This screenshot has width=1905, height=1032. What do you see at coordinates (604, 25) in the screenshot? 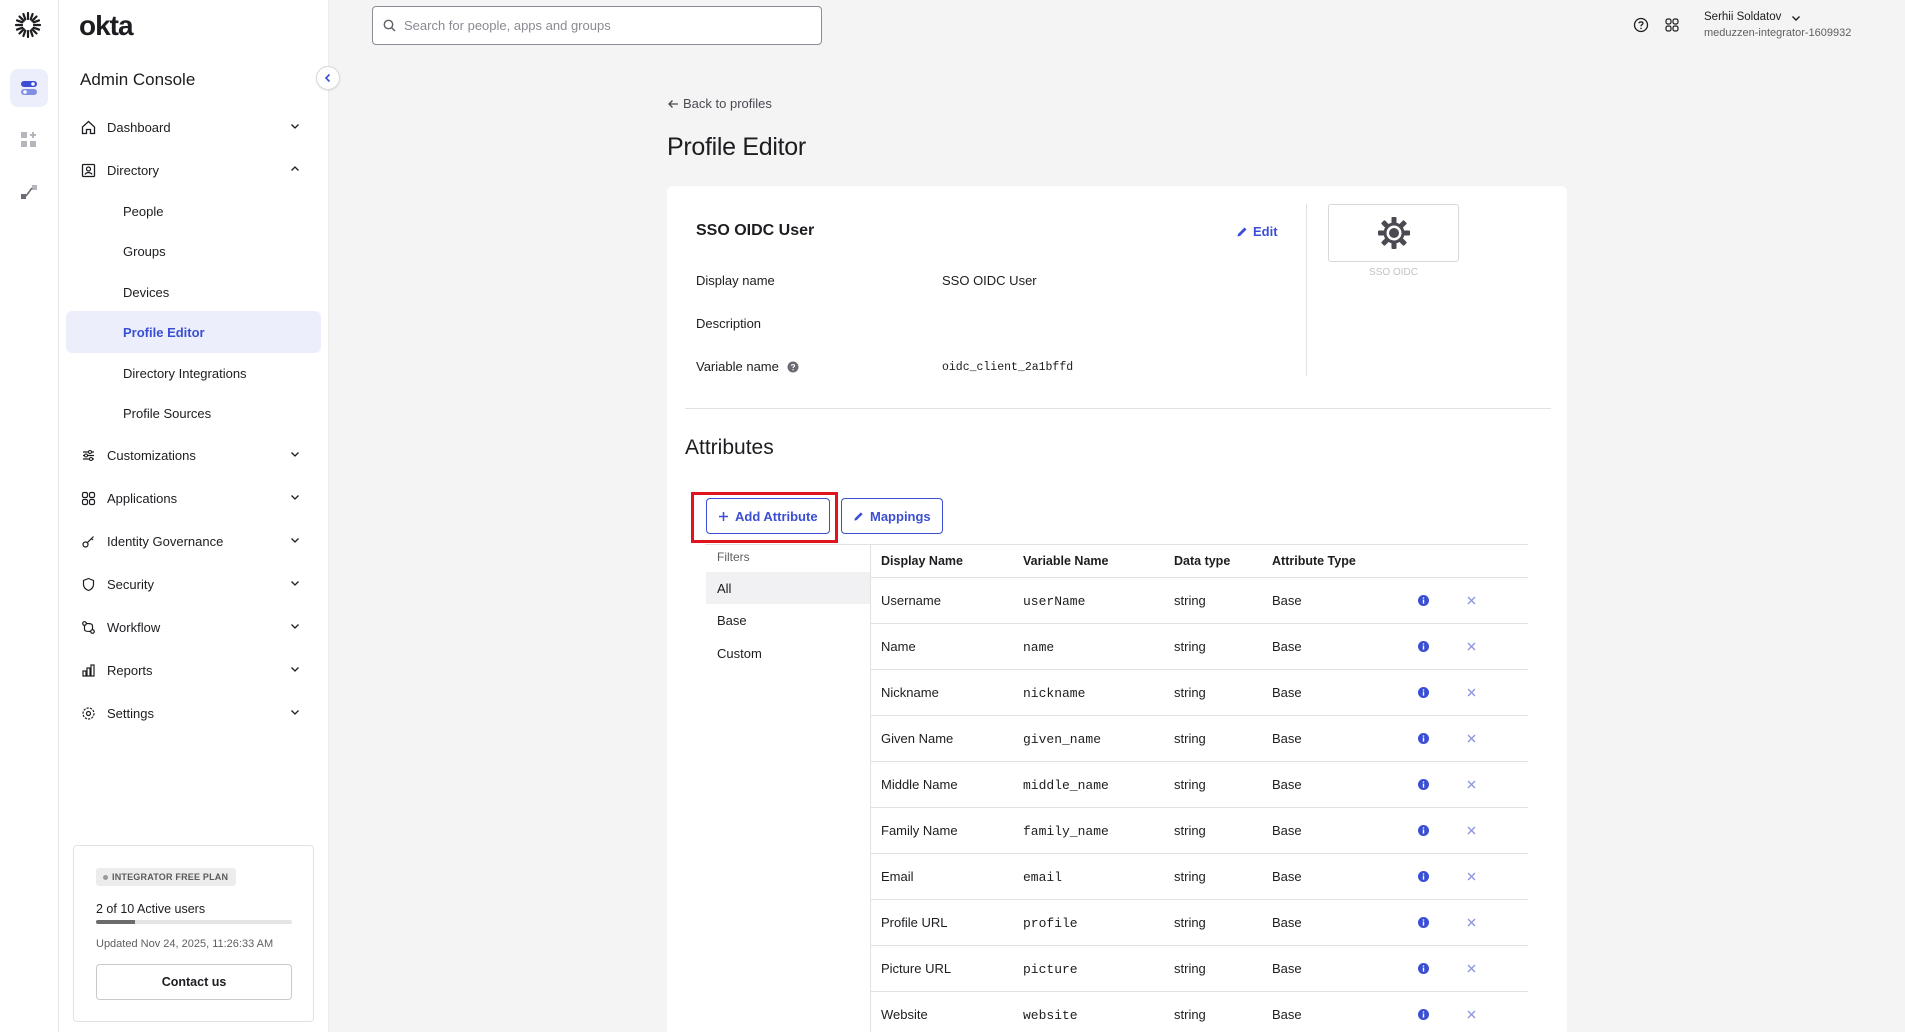
I see `search-input` at bounding box center [604, 25].